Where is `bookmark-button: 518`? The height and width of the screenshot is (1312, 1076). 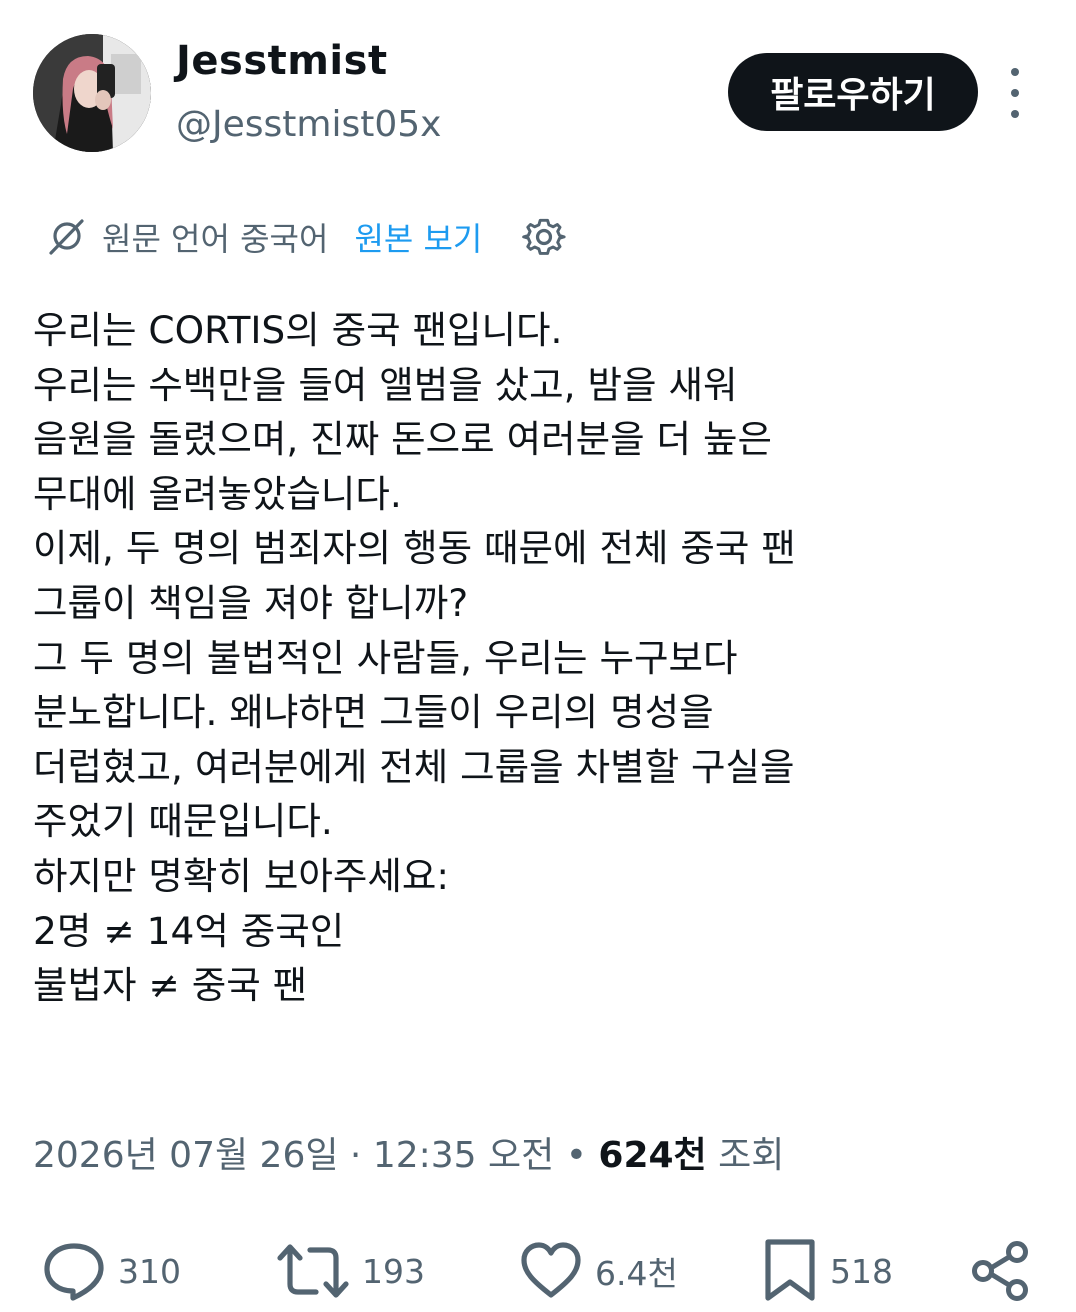 bookmark-button: 518 is located at coordinates (827, 1271).